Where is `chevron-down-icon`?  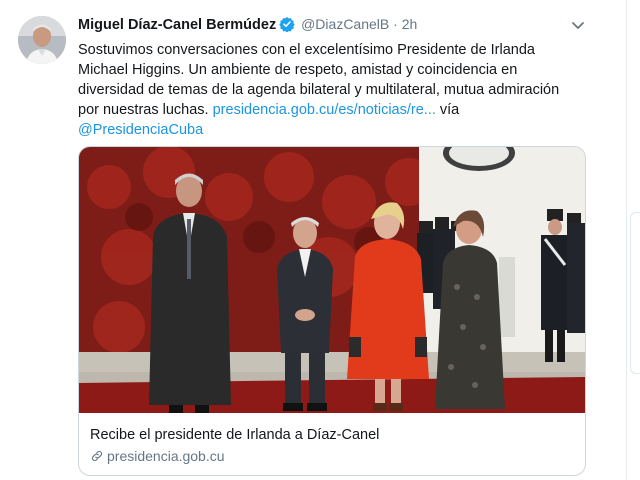 chevron-down-icon is located at coordinates (578, 23).